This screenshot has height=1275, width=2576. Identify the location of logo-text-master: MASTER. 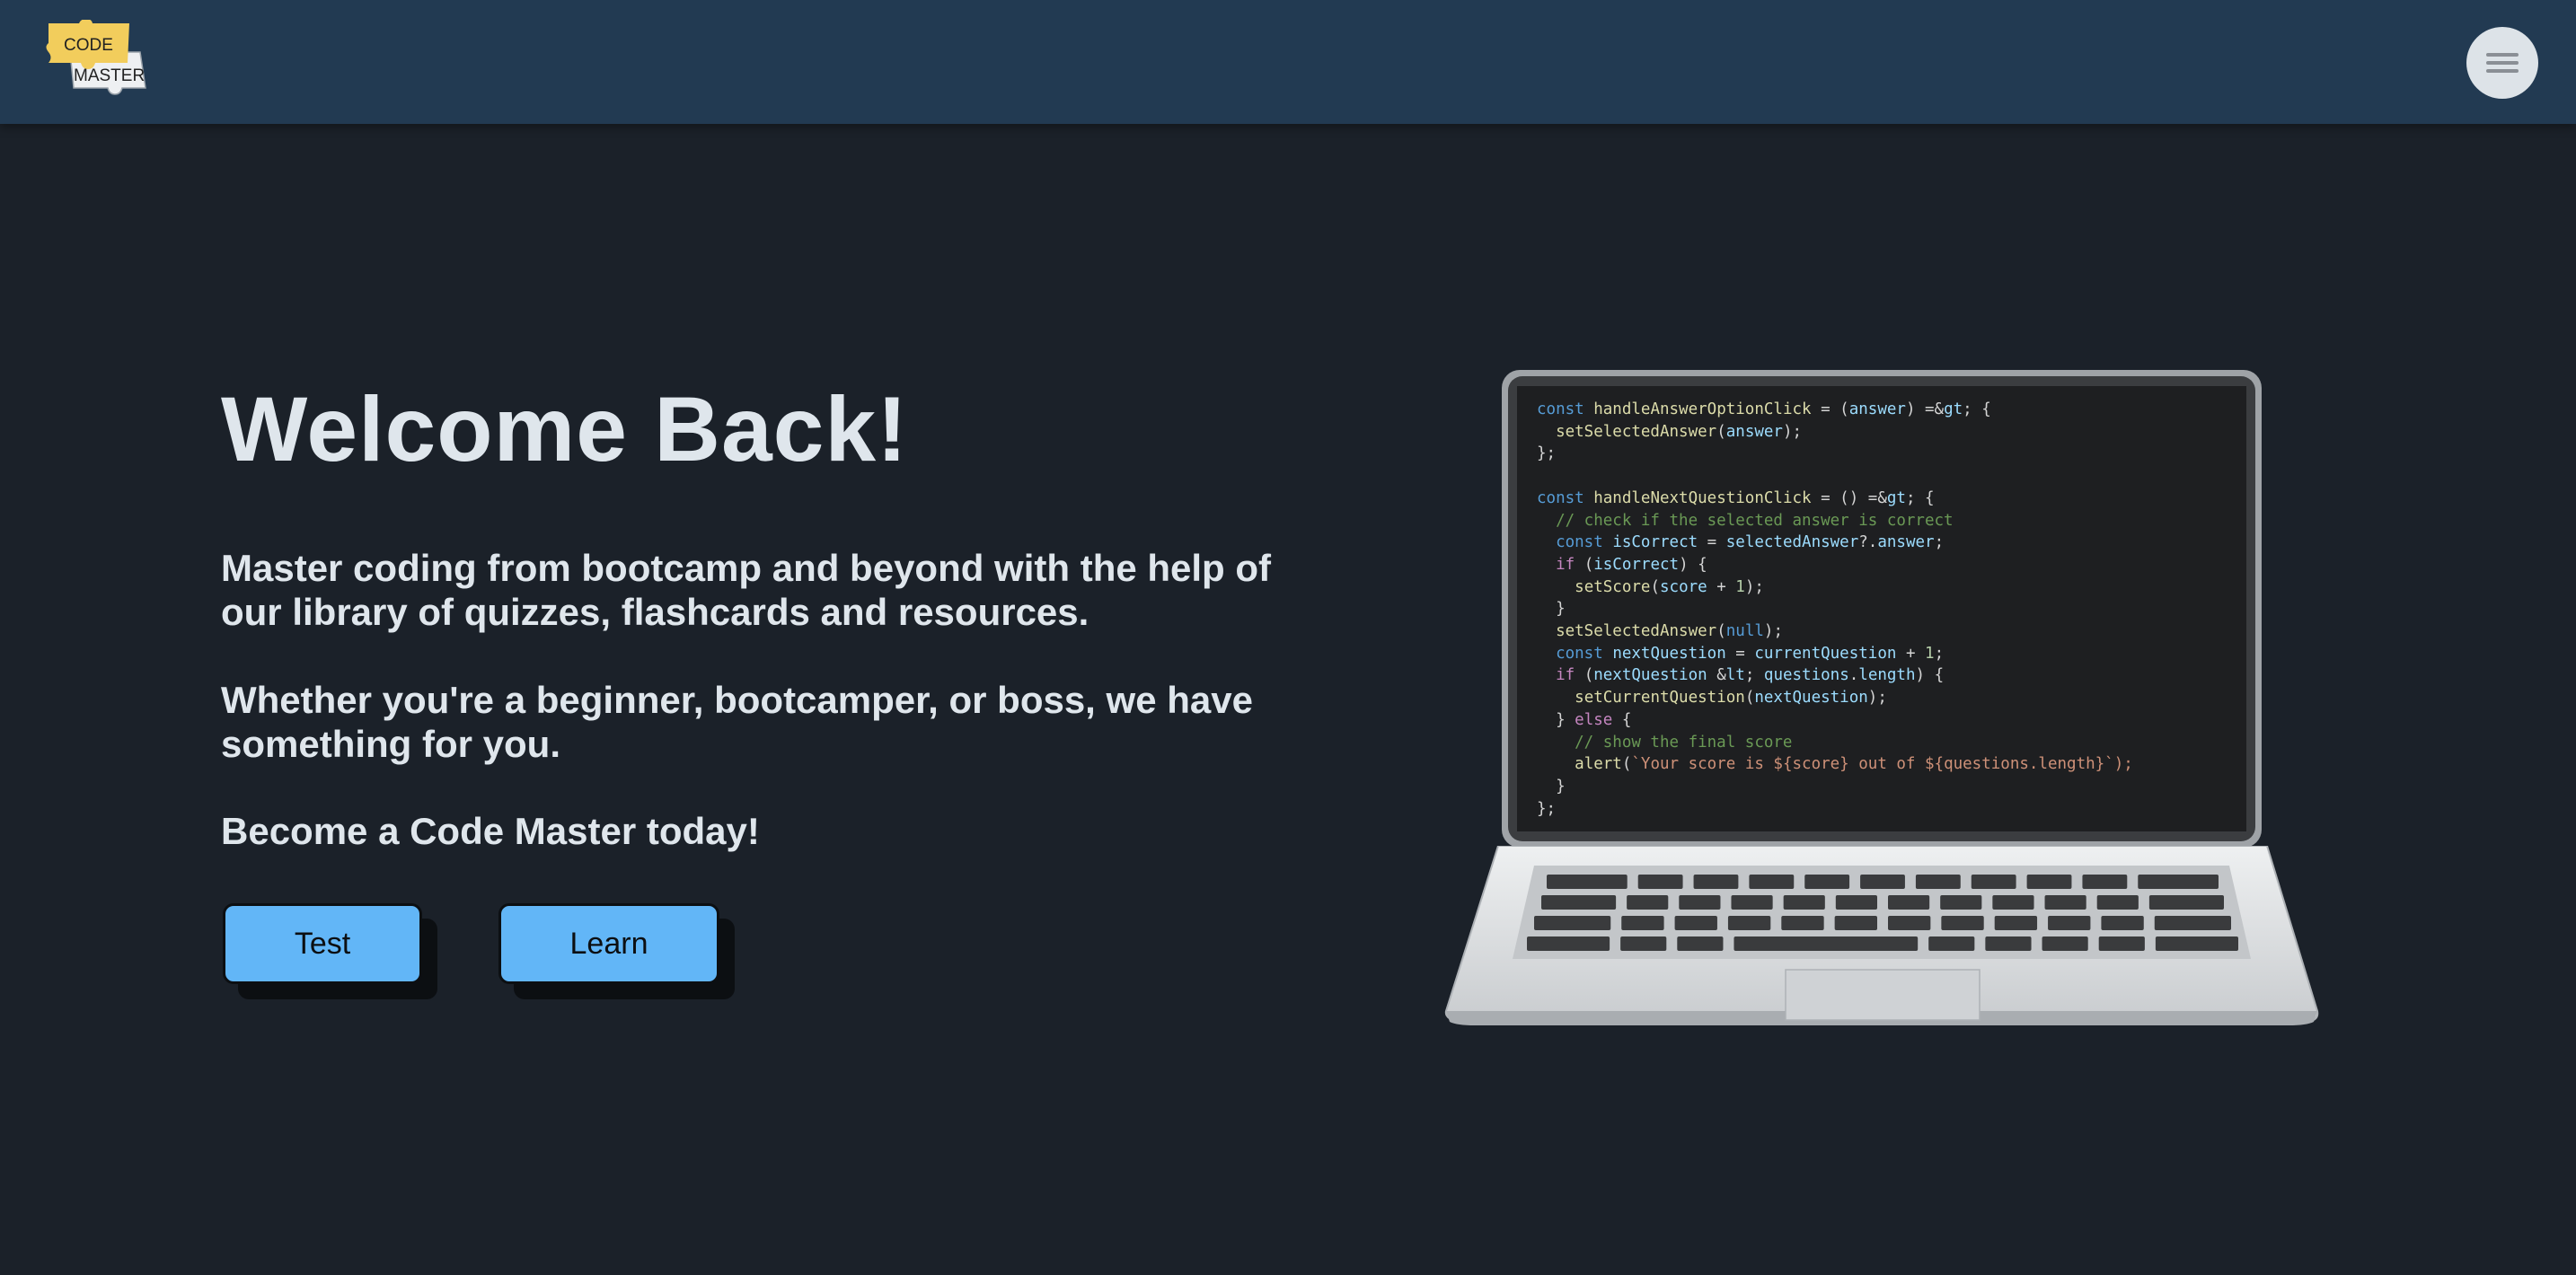
(109, 76).